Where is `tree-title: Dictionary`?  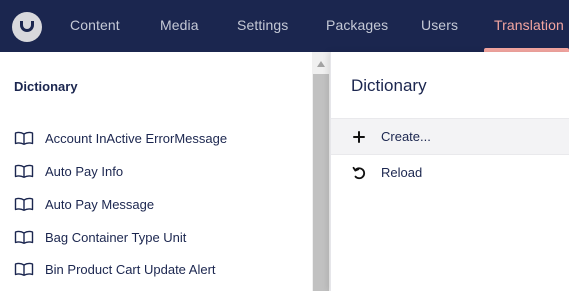
tree-title: Dictionary is located at coordinates (46, 86).